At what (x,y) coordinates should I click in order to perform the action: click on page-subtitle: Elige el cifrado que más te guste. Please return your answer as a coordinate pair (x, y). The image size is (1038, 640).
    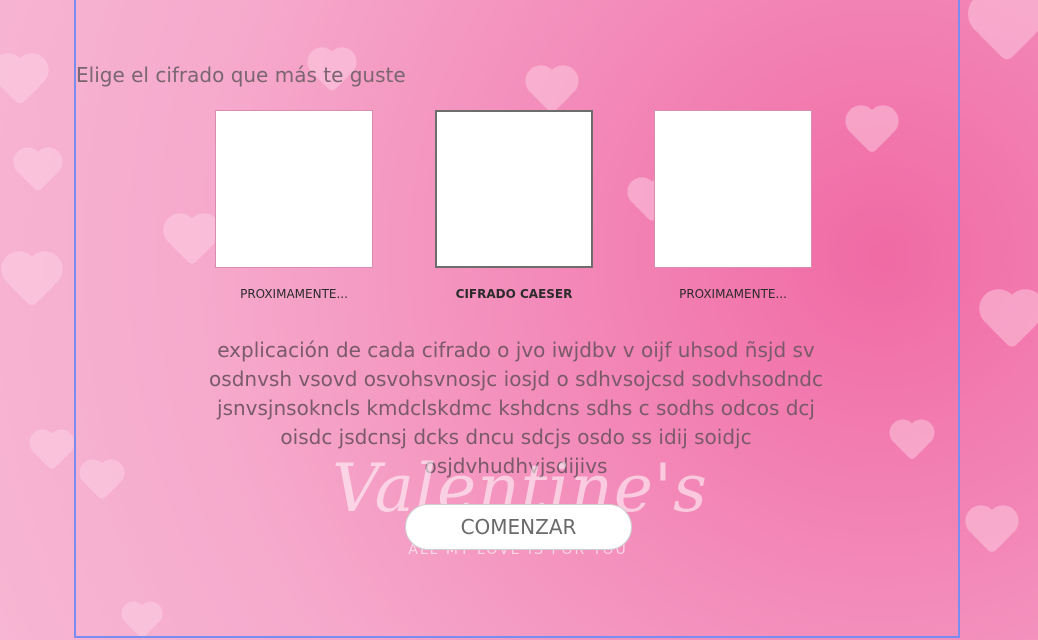
    Looking at the image, I should click on (241, 75).